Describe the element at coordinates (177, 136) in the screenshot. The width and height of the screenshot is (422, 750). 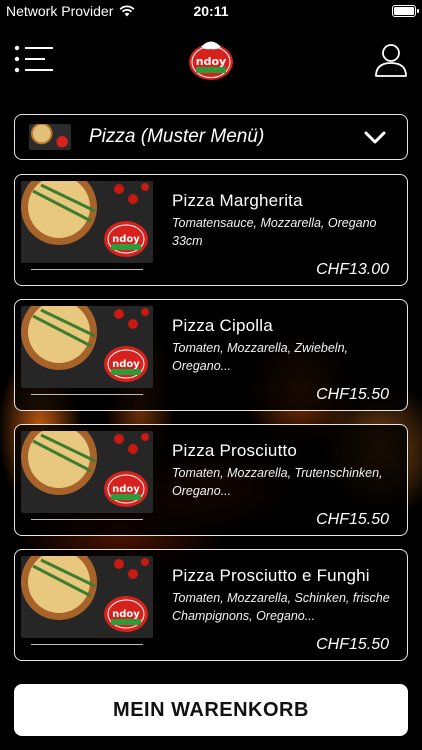
I see `category-label: Pizza (Muster Menü)` at that location.